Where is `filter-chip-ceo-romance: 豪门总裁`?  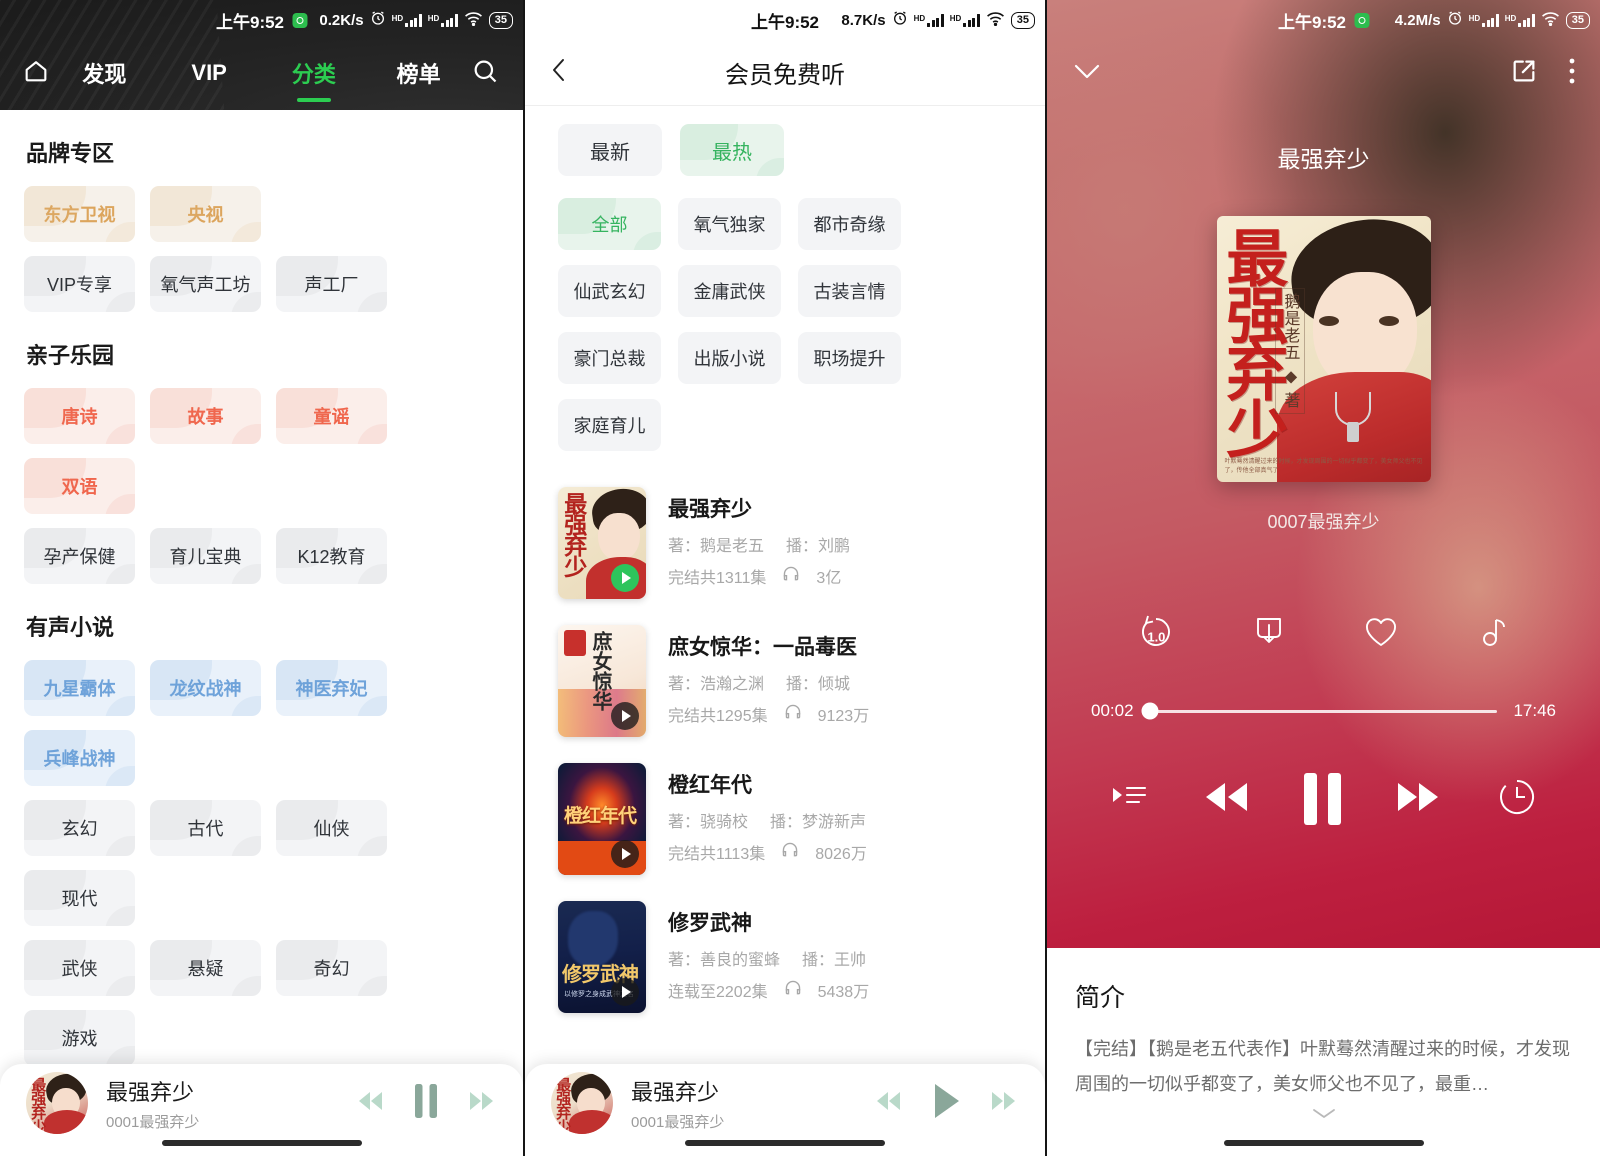 filter-chip-ceo-romance: 豪门总裁 is located at coordinates (609, 358).